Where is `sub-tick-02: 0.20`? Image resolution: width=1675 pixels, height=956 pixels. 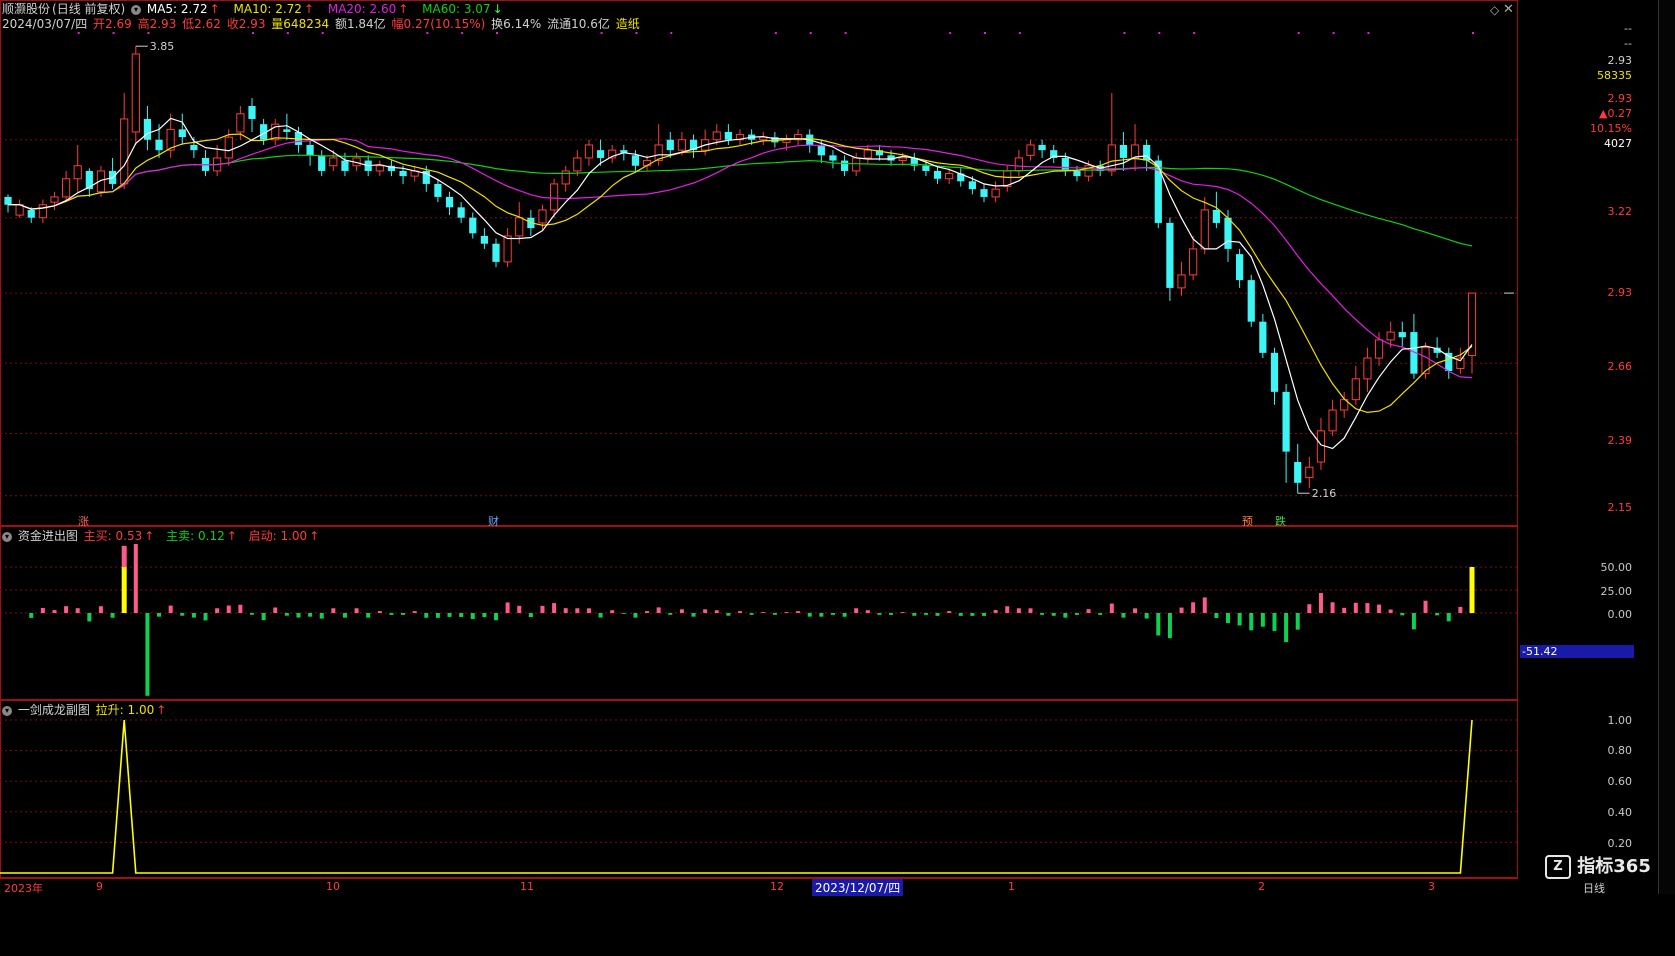
sub-tick-02: 0.20 is located at coordinates (1620, 843).